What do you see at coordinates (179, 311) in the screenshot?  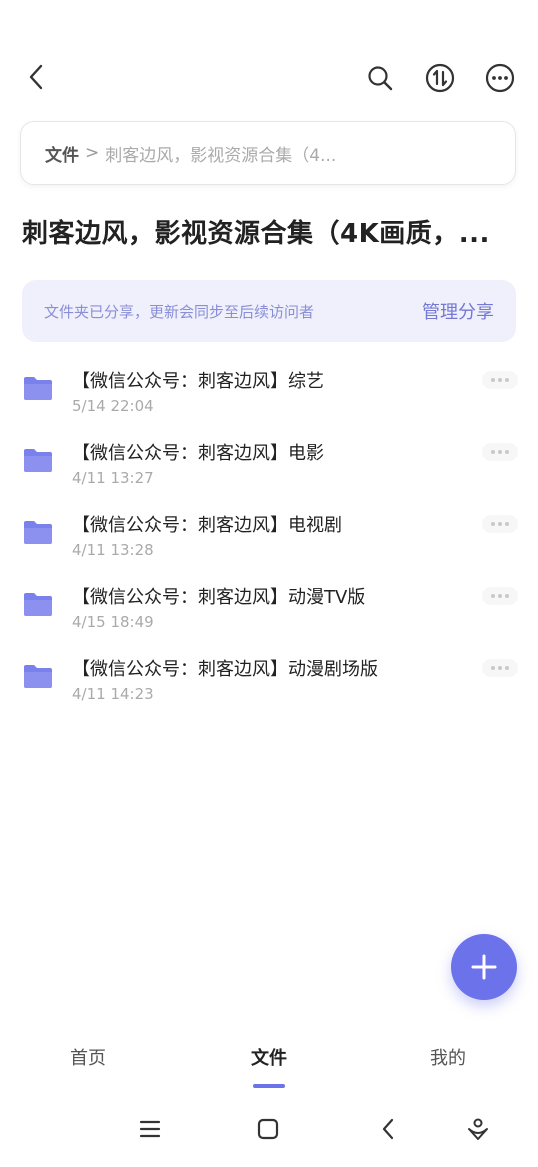 I see `share-message: 文件夹已分享，更新会同步至后续访问者` at bounding box center [179, 311].